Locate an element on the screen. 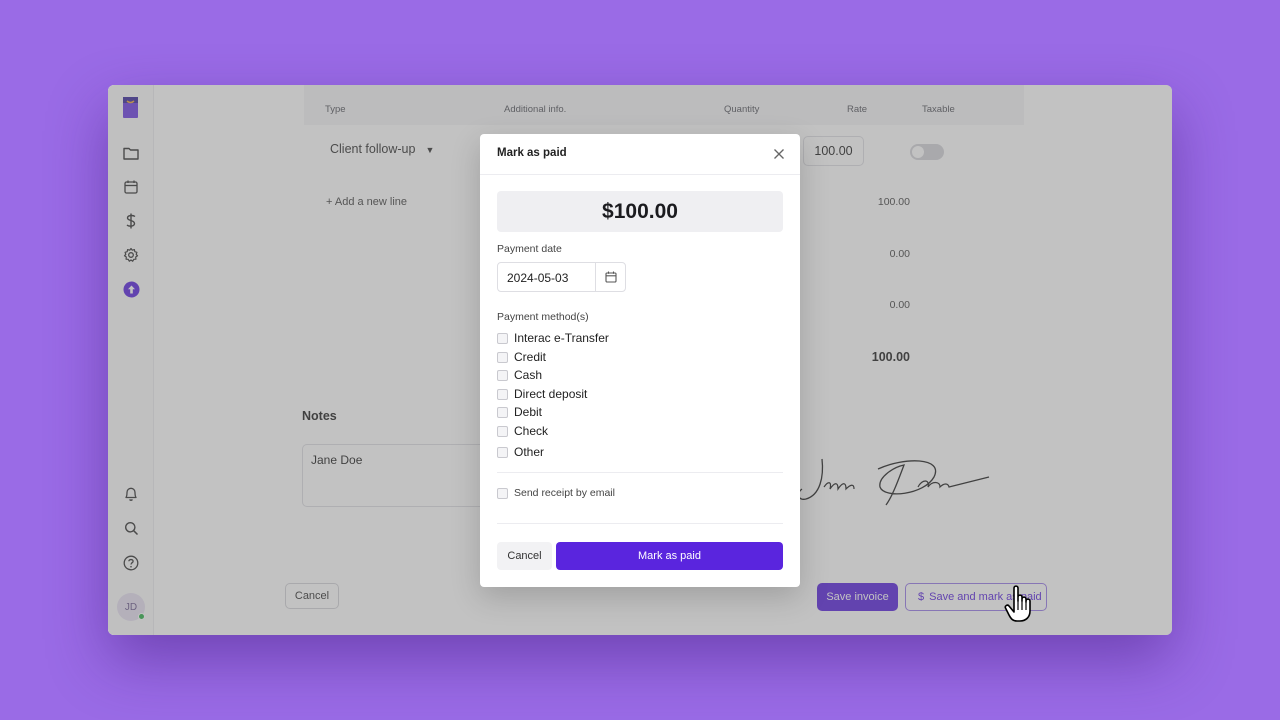  confirm-mark-as-paid-button: Mark as paid is located at coordinates (669, 556).